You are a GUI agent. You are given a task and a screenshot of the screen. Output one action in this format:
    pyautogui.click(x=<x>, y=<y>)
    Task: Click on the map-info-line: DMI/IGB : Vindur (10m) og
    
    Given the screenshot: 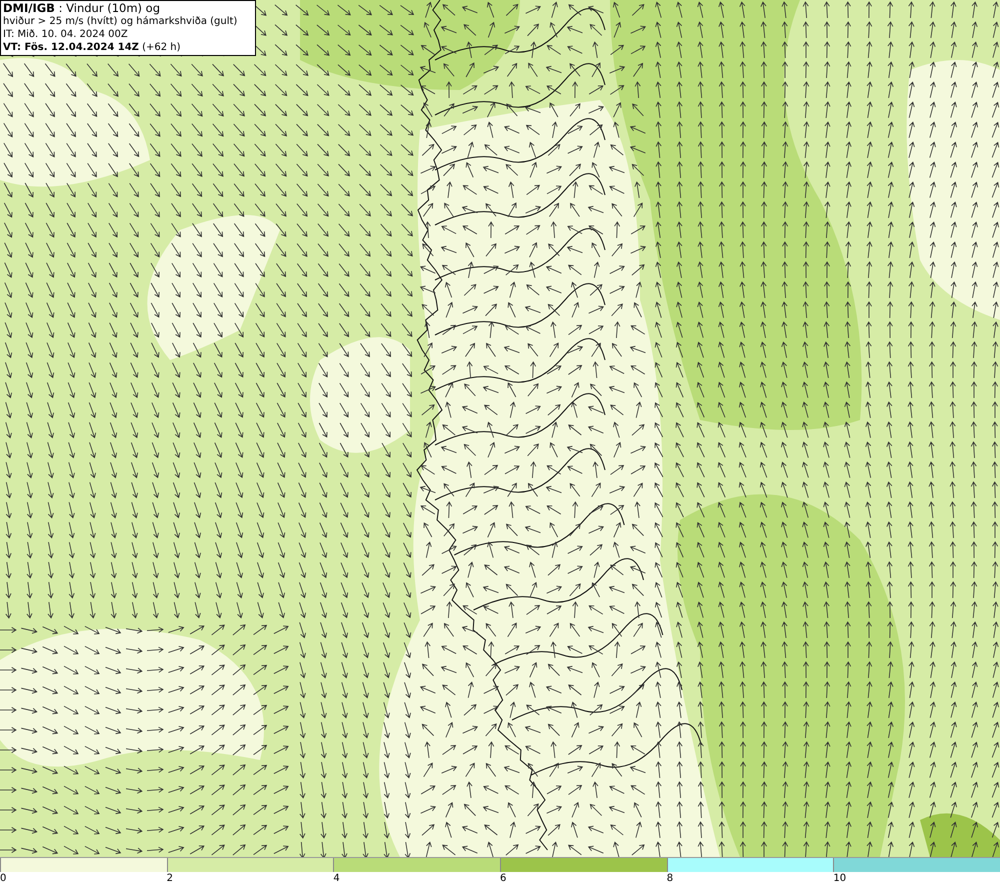 What is the action you would take?
    pyautogui.click(x=81, y=8)
    